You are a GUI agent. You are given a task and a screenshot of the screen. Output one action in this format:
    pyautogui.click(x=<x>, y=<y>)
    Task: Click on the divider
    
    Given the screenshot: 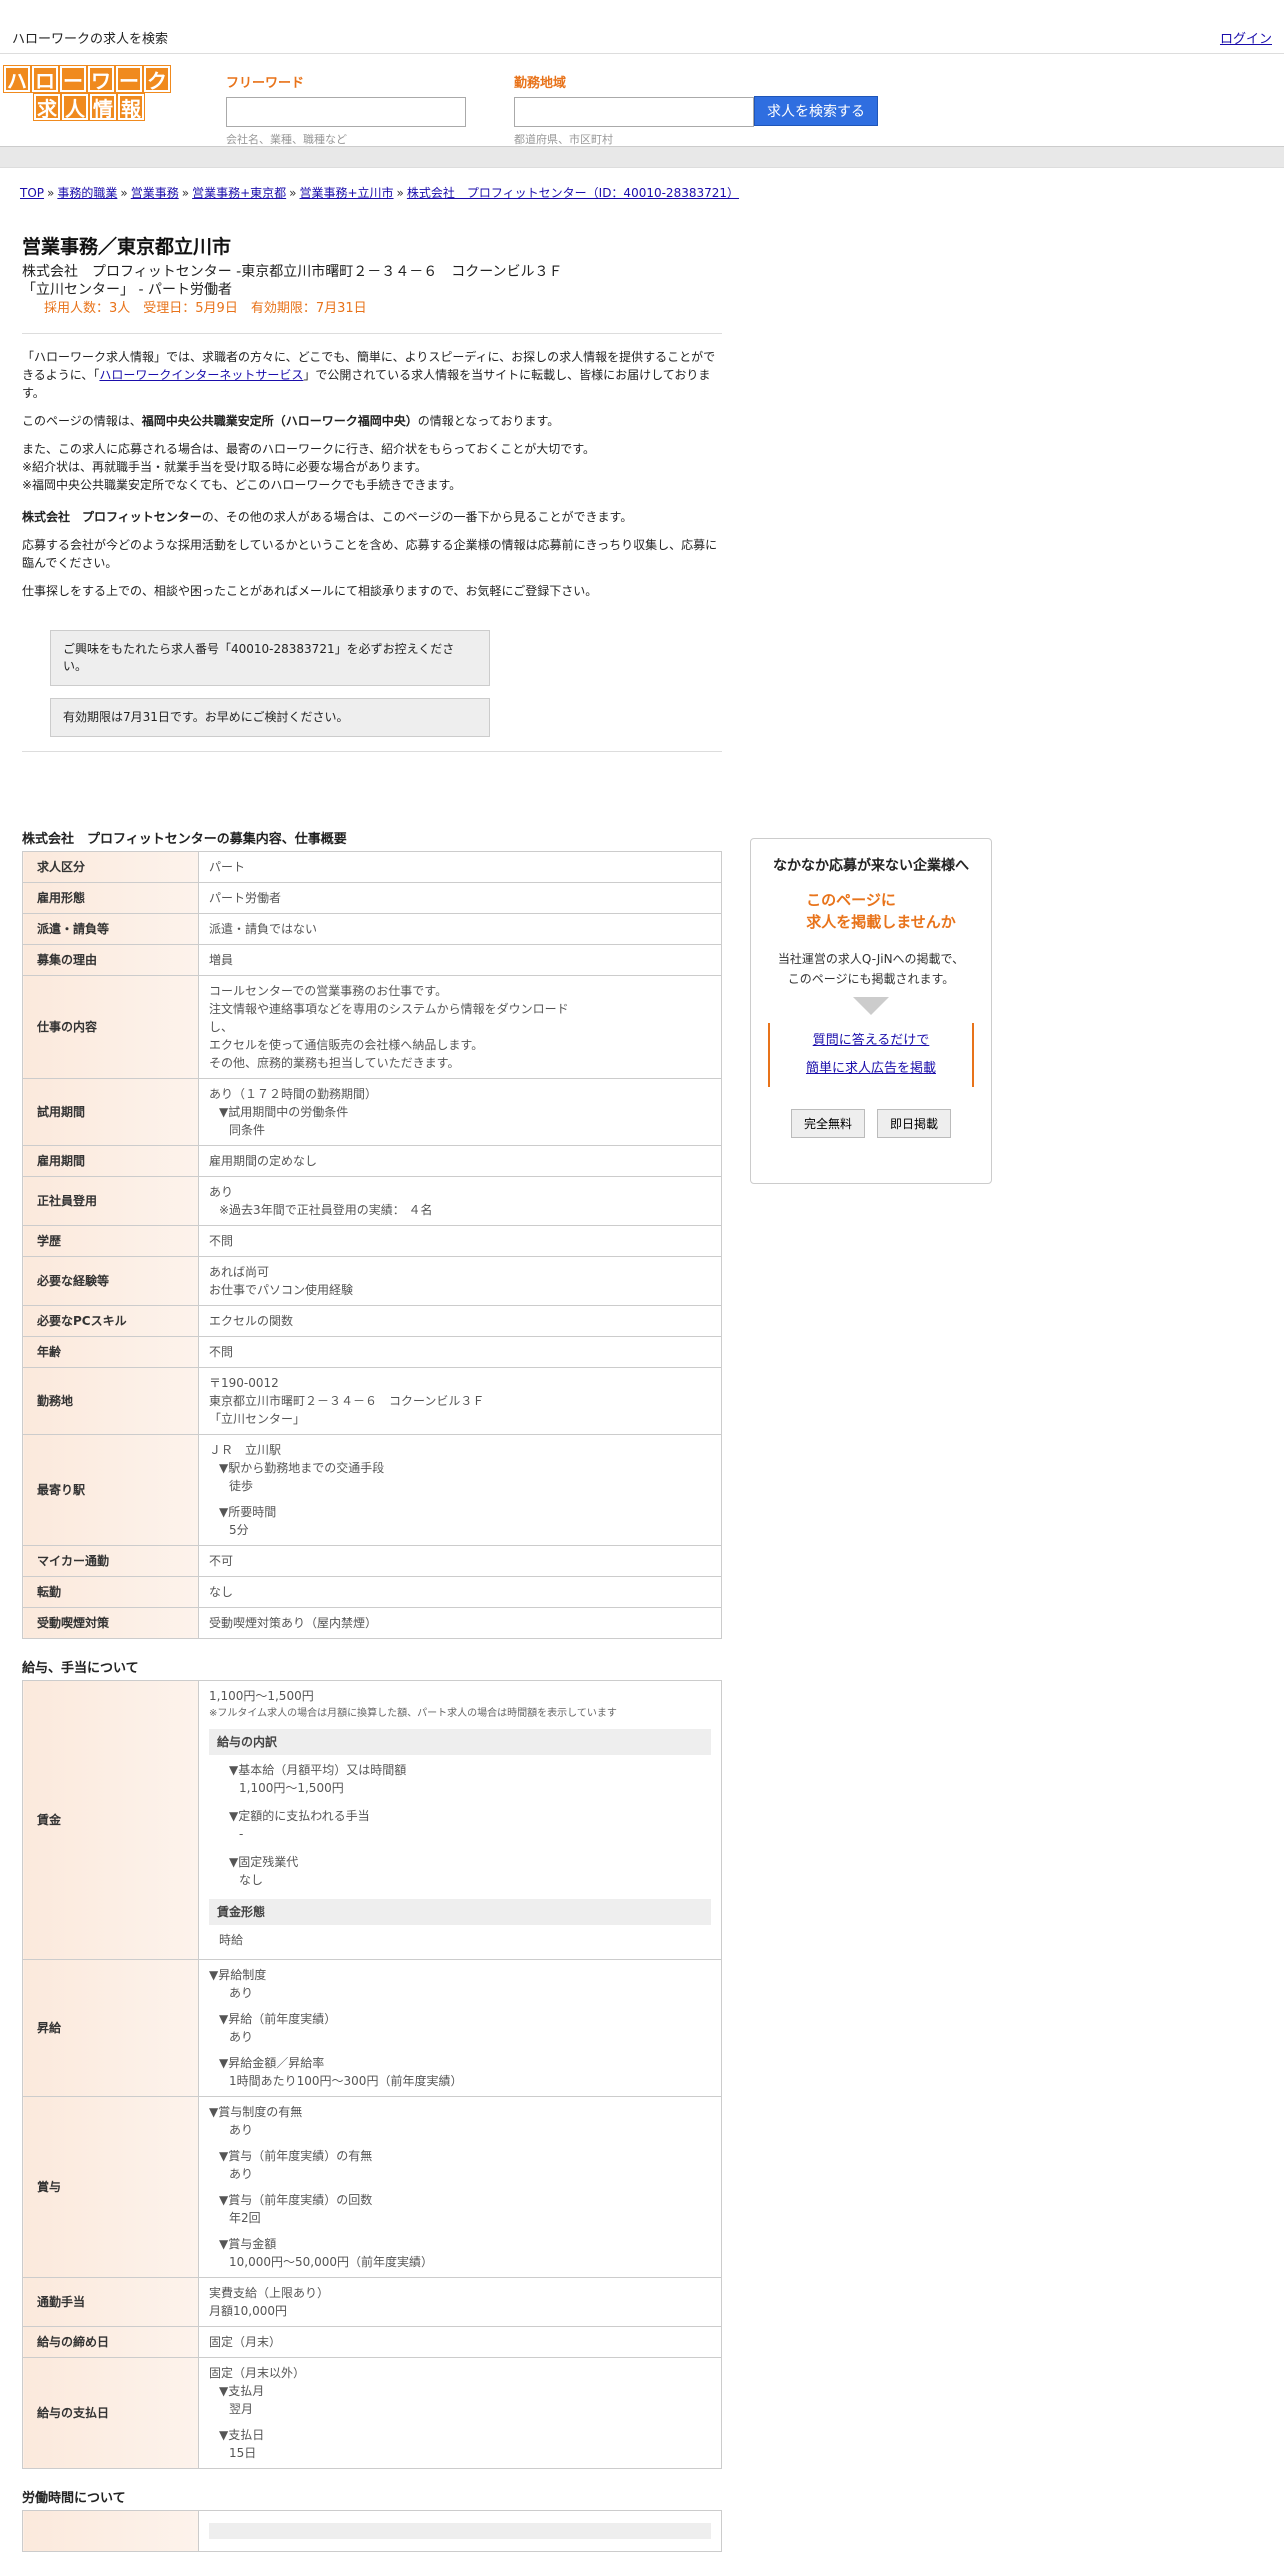 What is the action you would take?
    pyautogui.click(x=372, y=333)
    